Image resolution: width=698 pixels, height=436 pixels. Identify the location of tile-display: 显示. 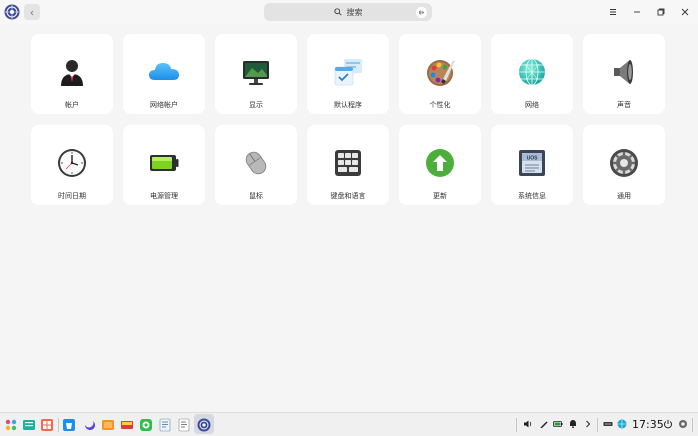
(256, 74).